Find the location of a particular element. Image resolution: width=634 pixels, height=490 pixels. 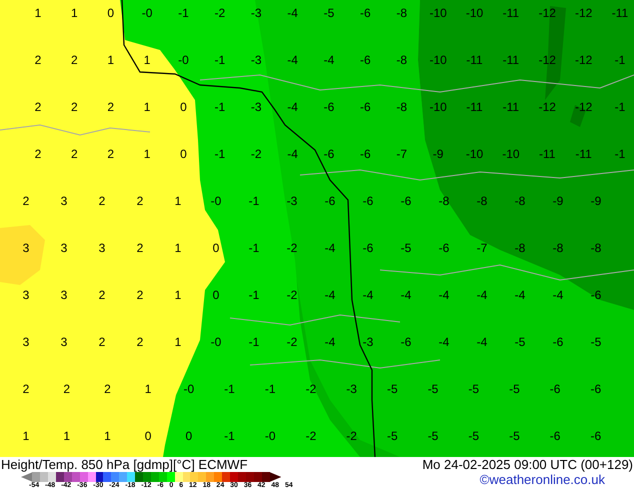

forecast-time: Mo 24-02-2025 09:00 UTC (00+129) is located at coordinates (527, 464).